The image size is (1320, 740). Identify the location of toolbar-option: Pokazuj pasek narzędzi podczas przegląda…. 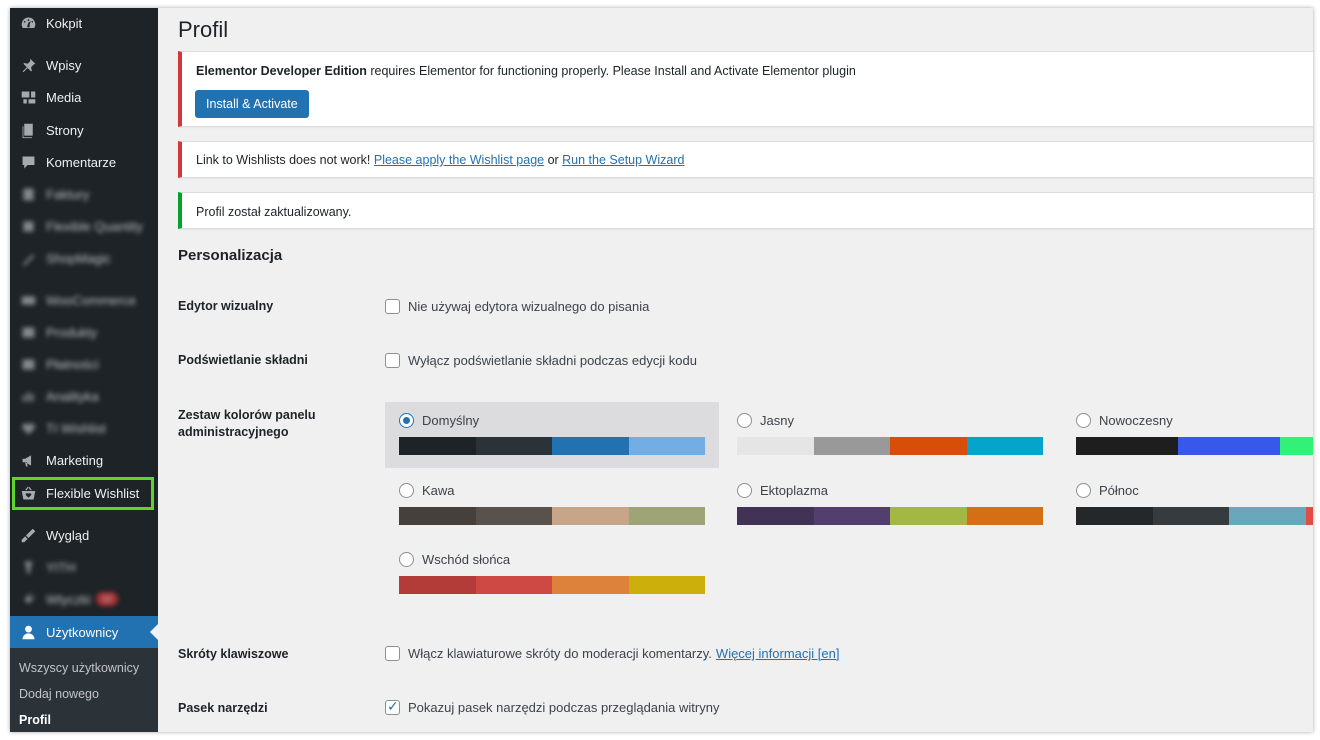
(552, 706).